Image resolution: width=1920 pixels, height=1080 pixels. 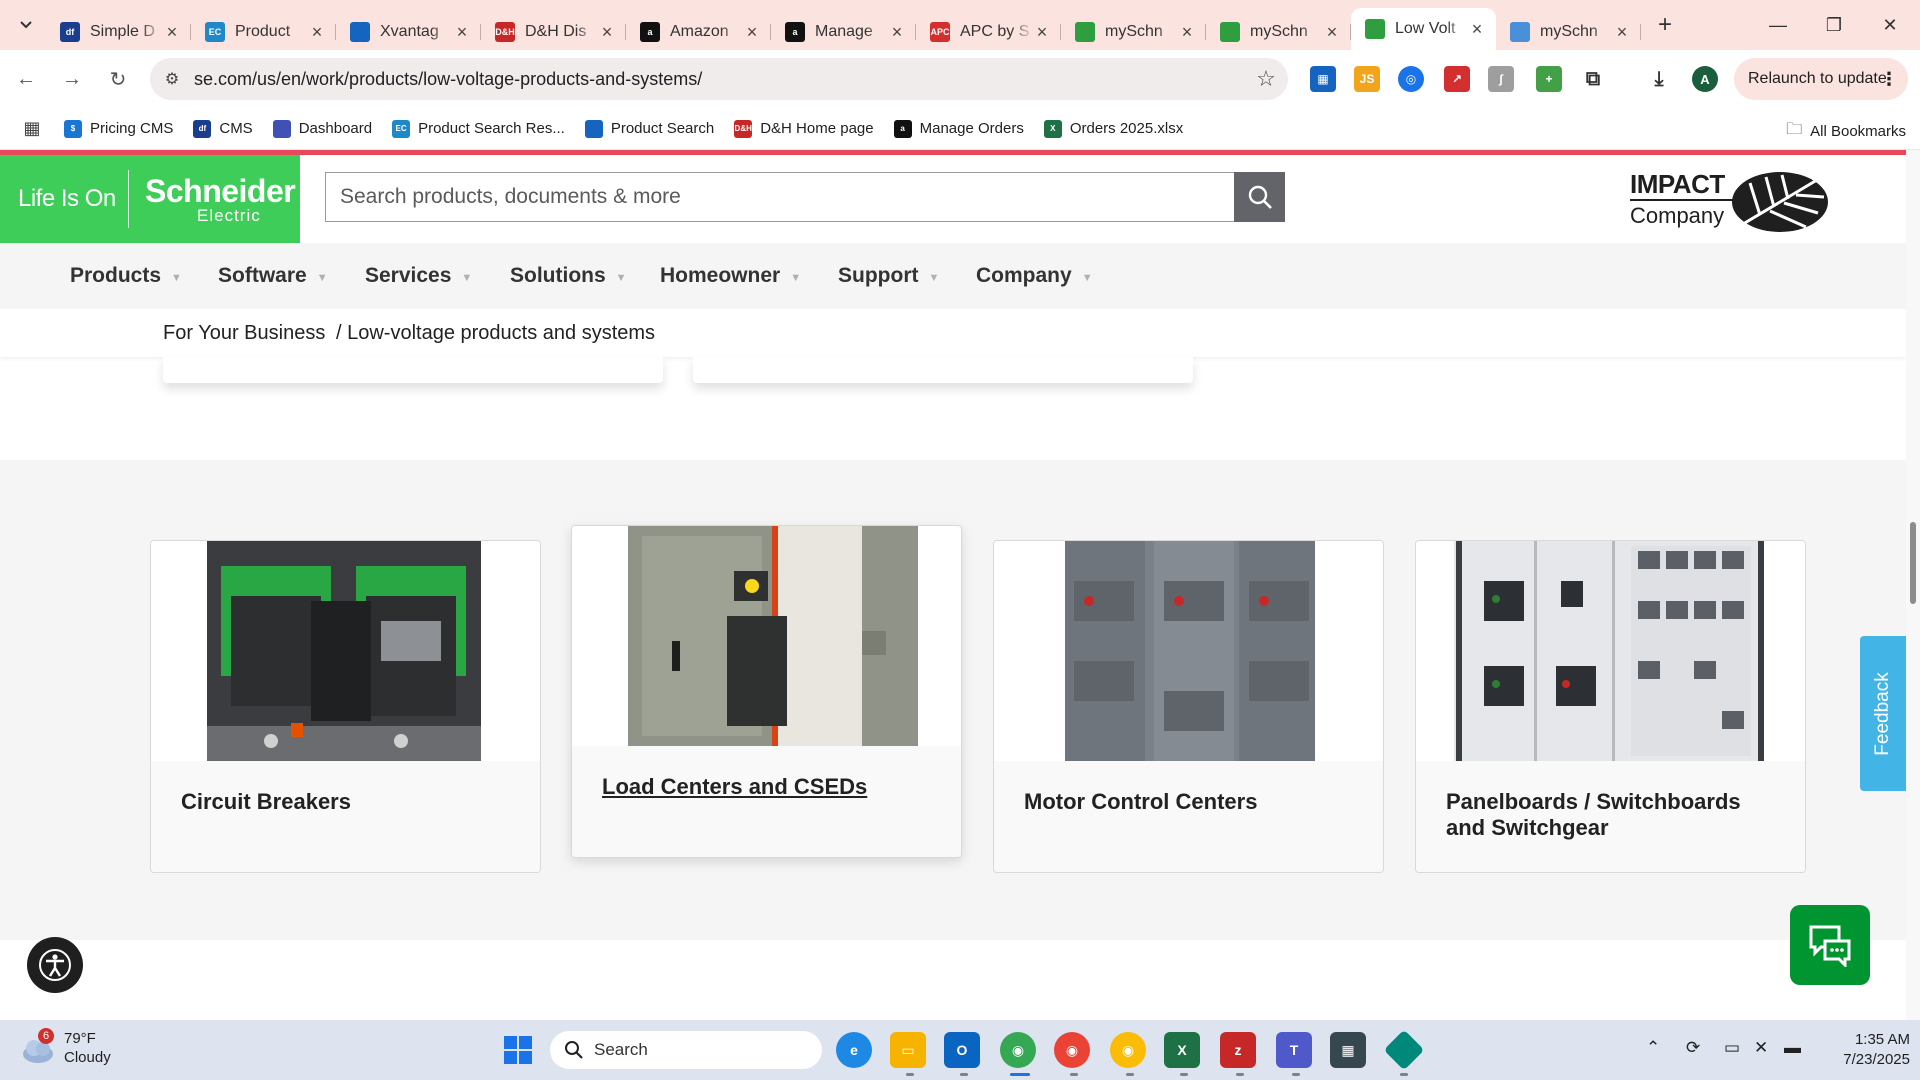 I want to click on extension-feather-icon: ∫, so click(x=1501, y=79).